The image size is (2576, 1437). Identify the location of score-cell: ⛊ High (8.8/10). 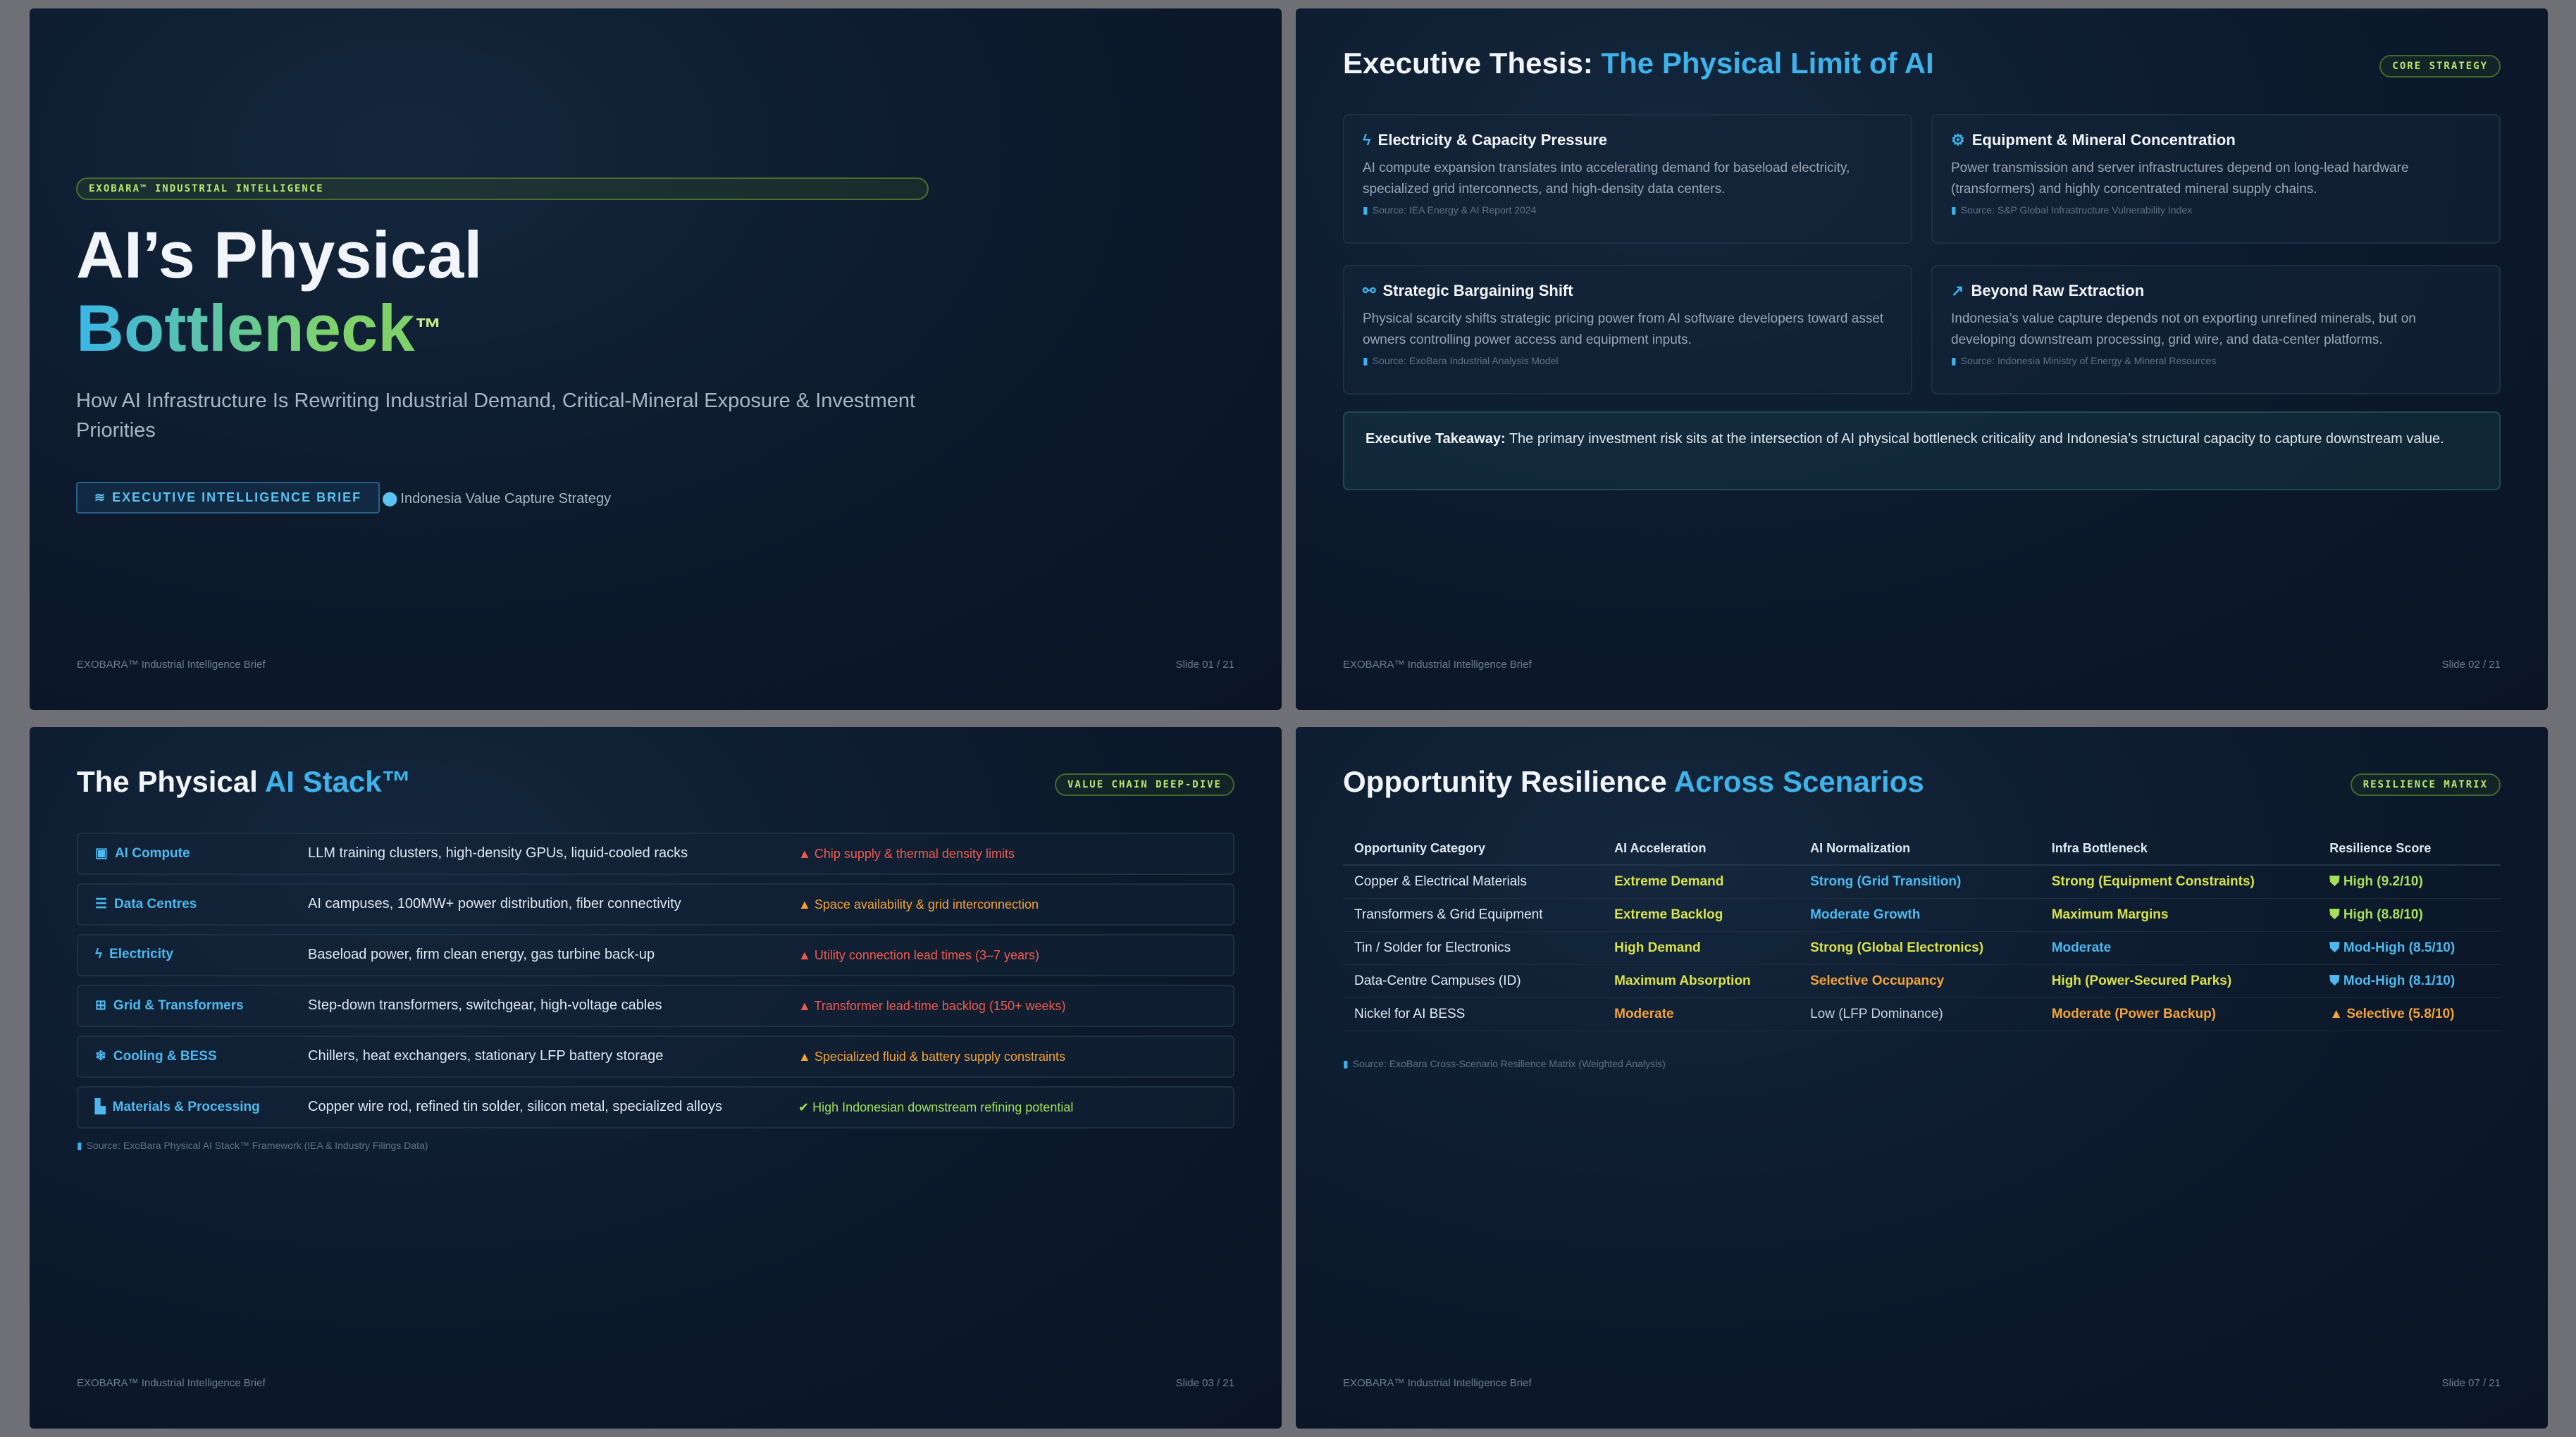
(2409, 915).